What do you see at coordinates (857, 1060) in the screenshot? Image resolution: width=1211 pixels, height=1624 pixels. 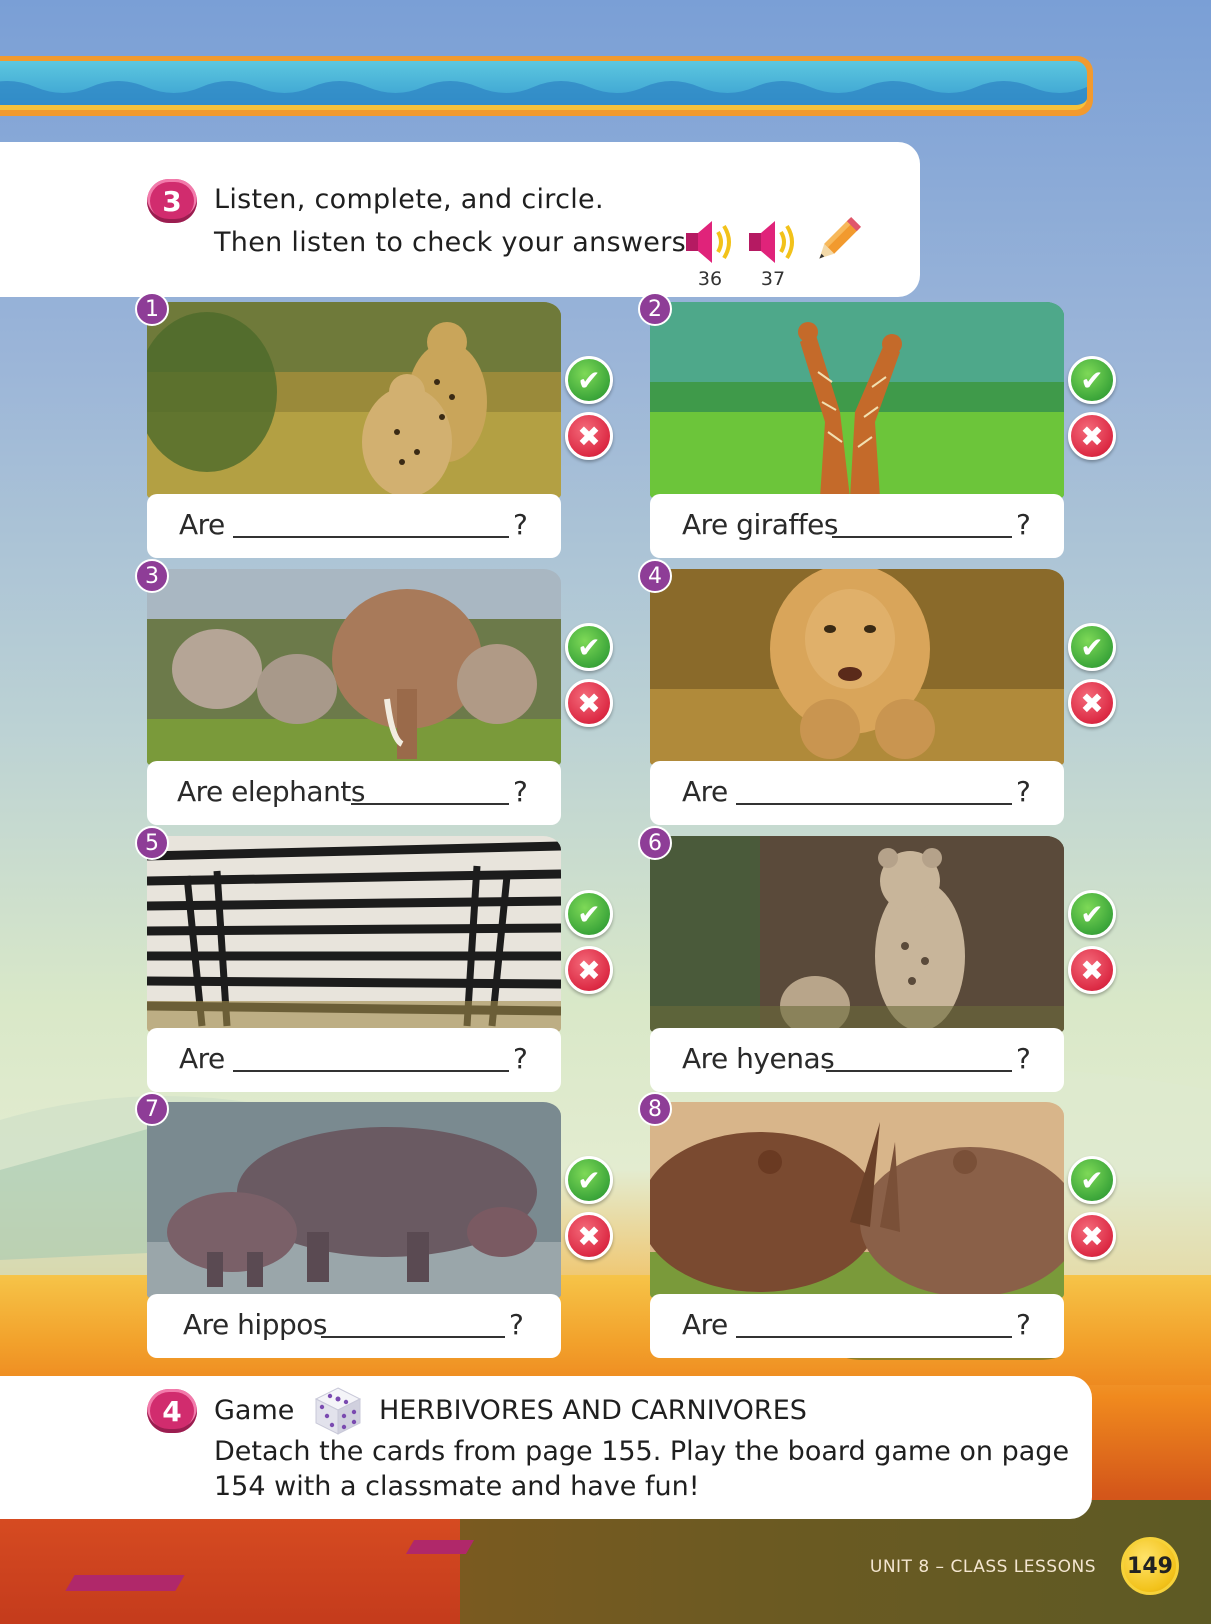 I see `caption-box: Are hyenas ?` at bounding box center [857, 1060].